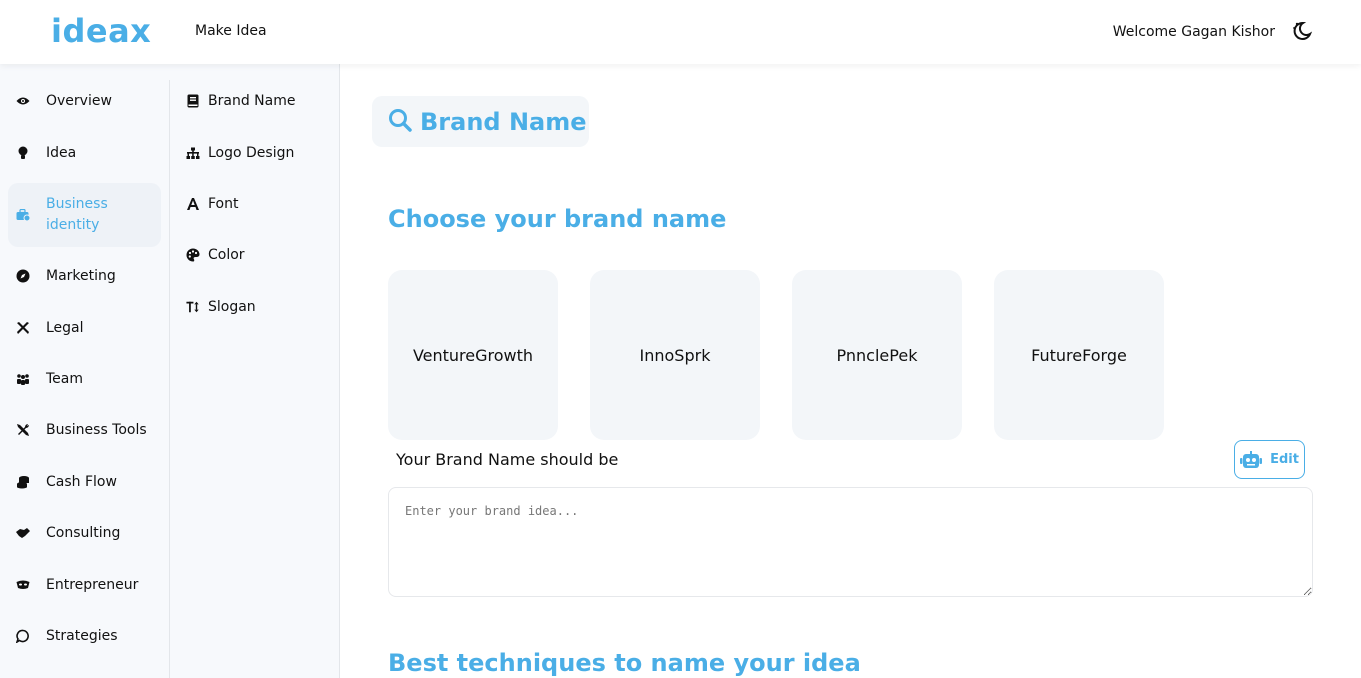 Image resolution: width=1361 pixels, height=678 pixels. What do you see at coordinates (252, 101) in the screenshot?
I see `subnav-item-label: Brand Name` at bounding box center [252, 101].